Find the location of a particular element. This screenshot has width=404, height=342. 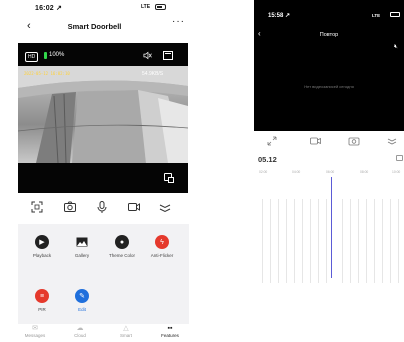

more-button: ··· is located at coordinates (178, 21).